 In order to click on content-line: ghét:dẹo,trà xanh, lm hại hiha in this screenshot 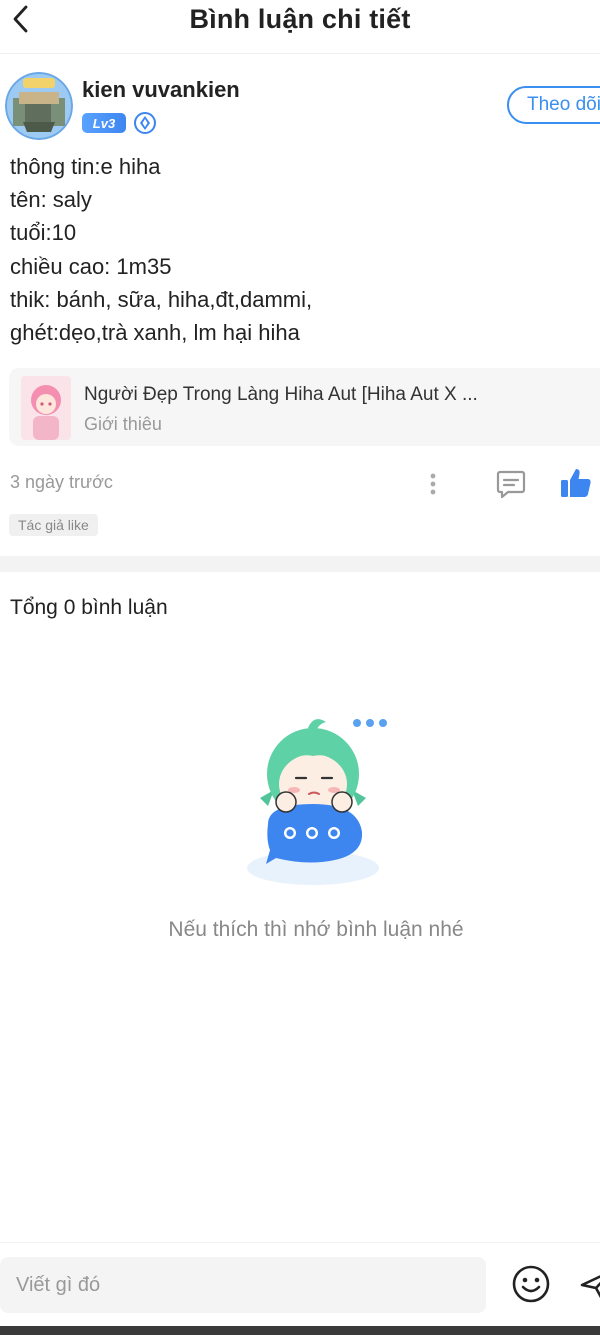, I will do `click(155, 333)`.